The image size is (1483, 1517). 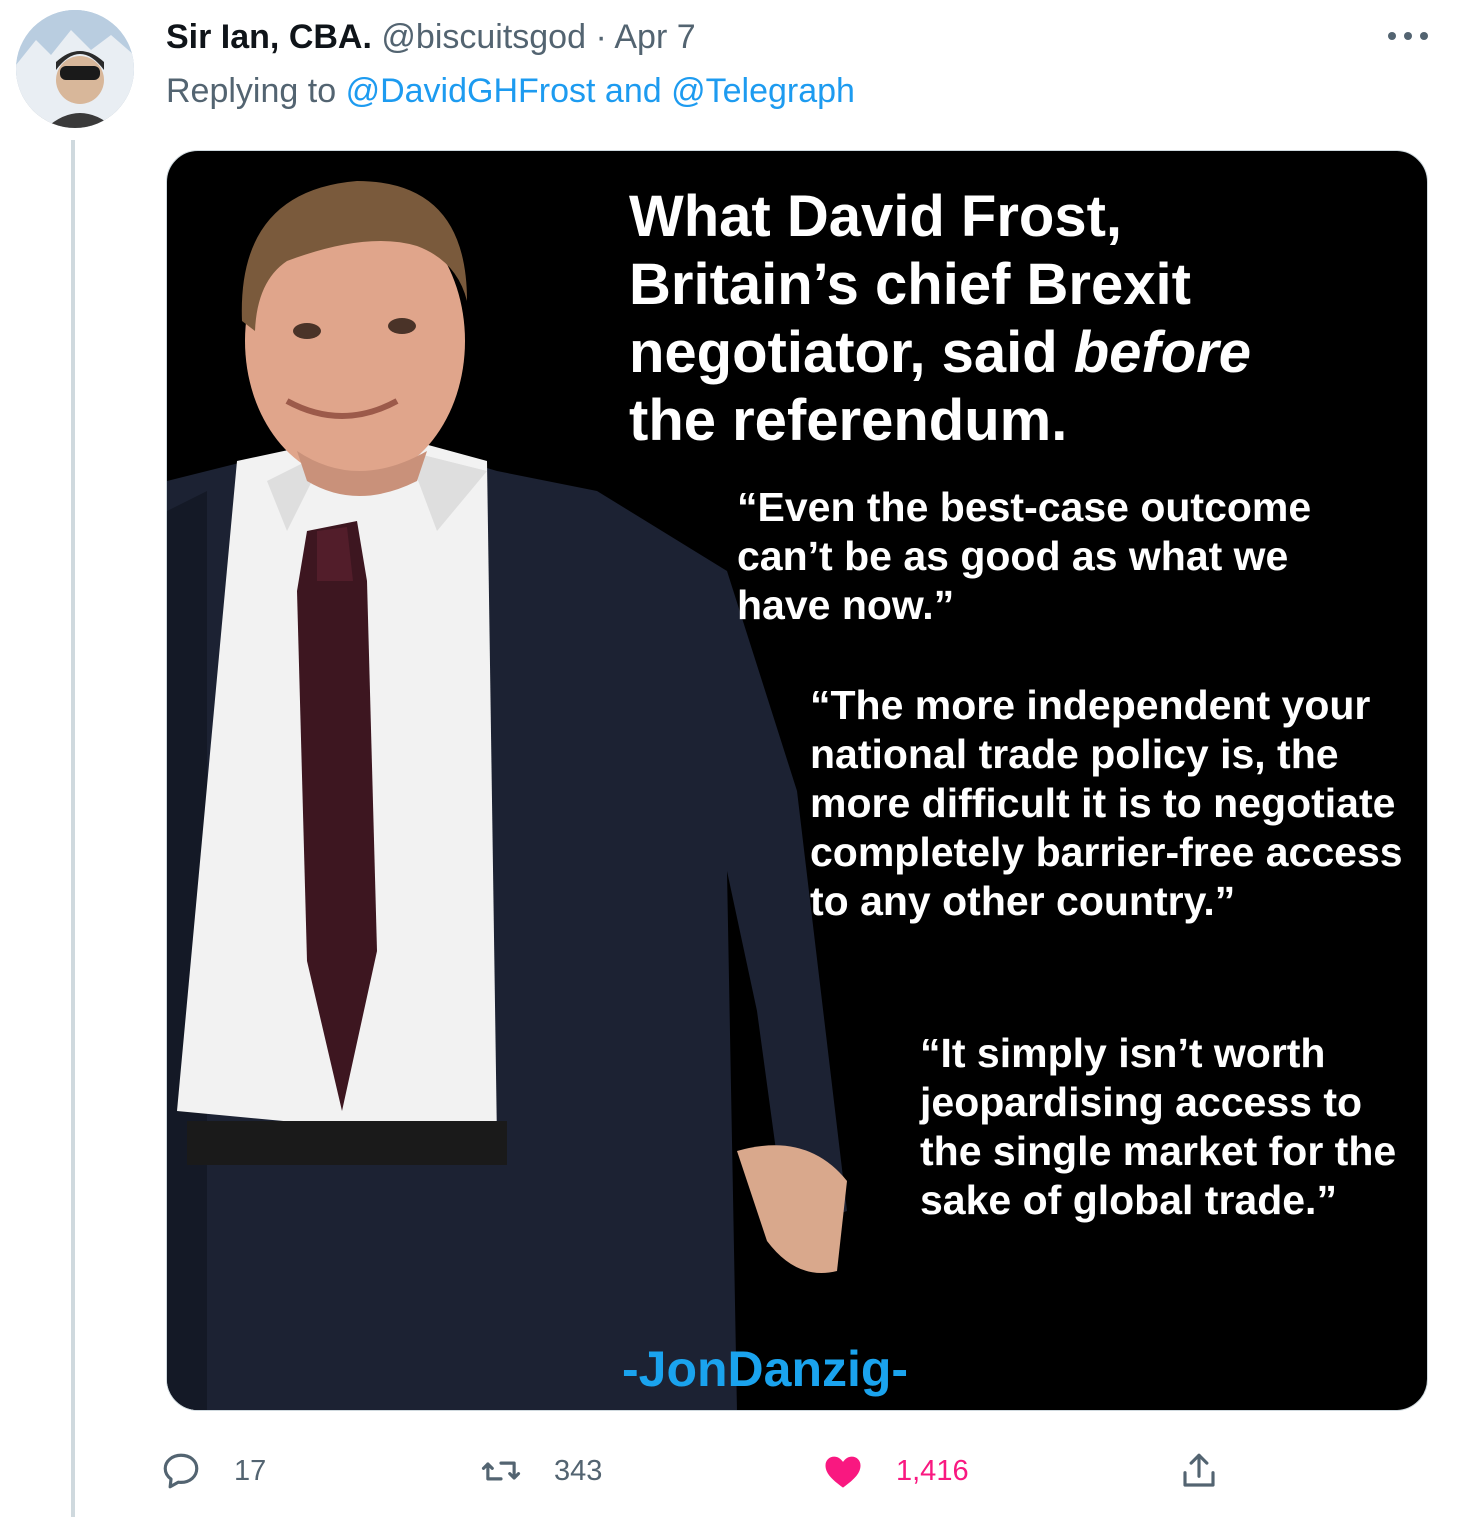 What do you see at coordinates (578, 1470) in the screenshot?
I see `retweet-count: 343` at bounding box center [578, 1470].